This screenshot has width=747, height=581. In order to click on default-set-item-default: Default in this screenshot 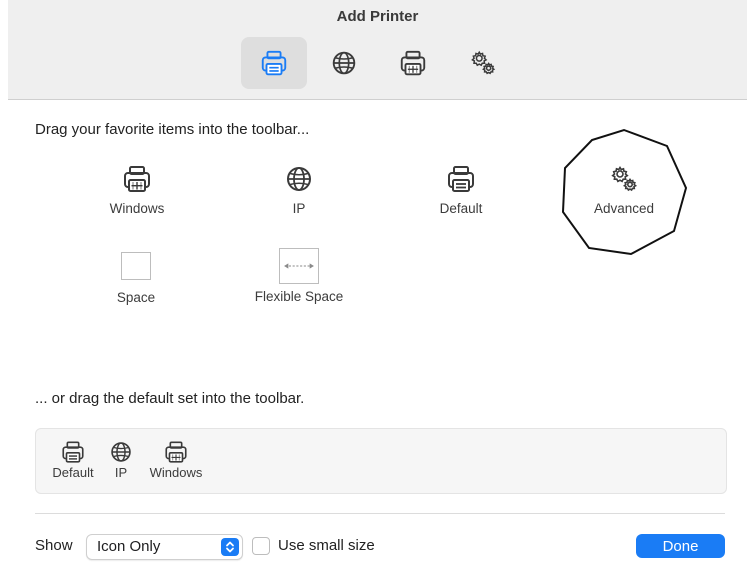, I will do `click(73, 459)`.